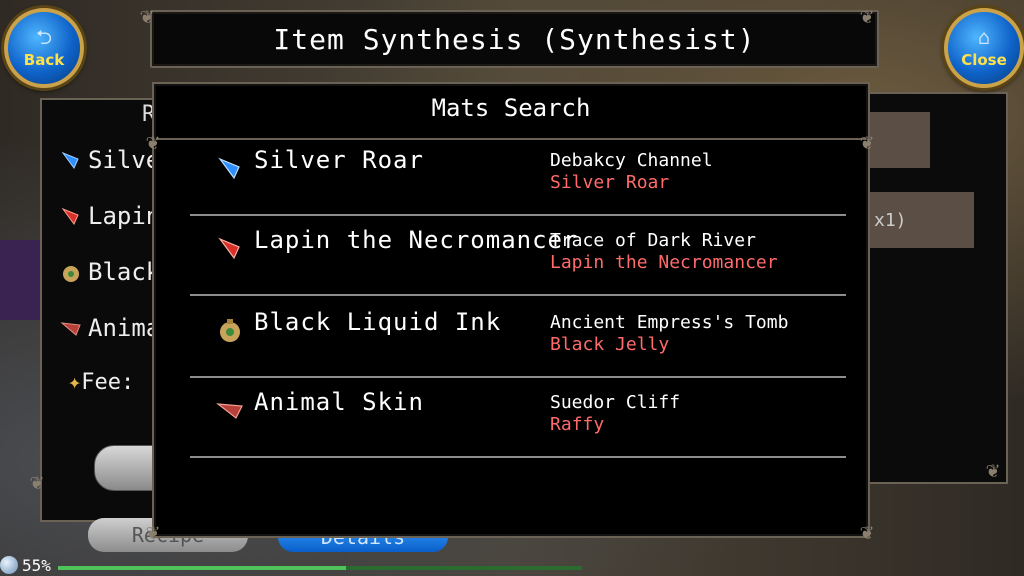 Image resolution: width=1024 pixels, height=576 pixels. What do you see at coordinates (511, 108) in the screenshot?
I see `mats-search-title: Mats Search` at bounding box center [511, 108].